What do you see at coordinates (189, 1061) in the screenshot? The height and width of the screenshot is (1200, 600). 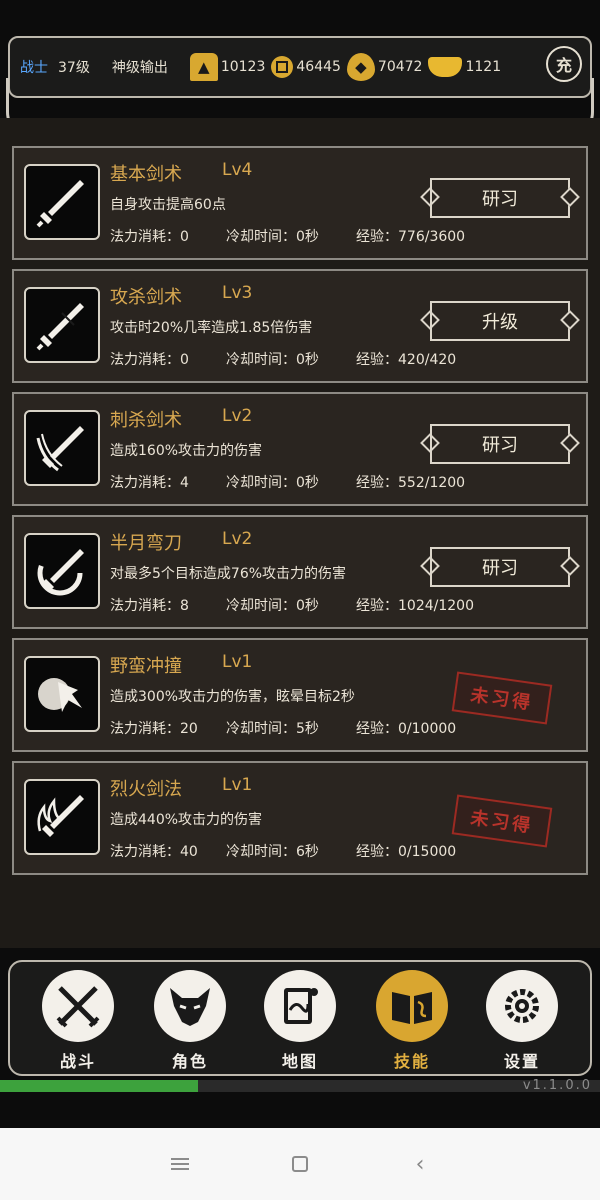 I see `nav-label: 角色` at bounding box center [189, 1061].